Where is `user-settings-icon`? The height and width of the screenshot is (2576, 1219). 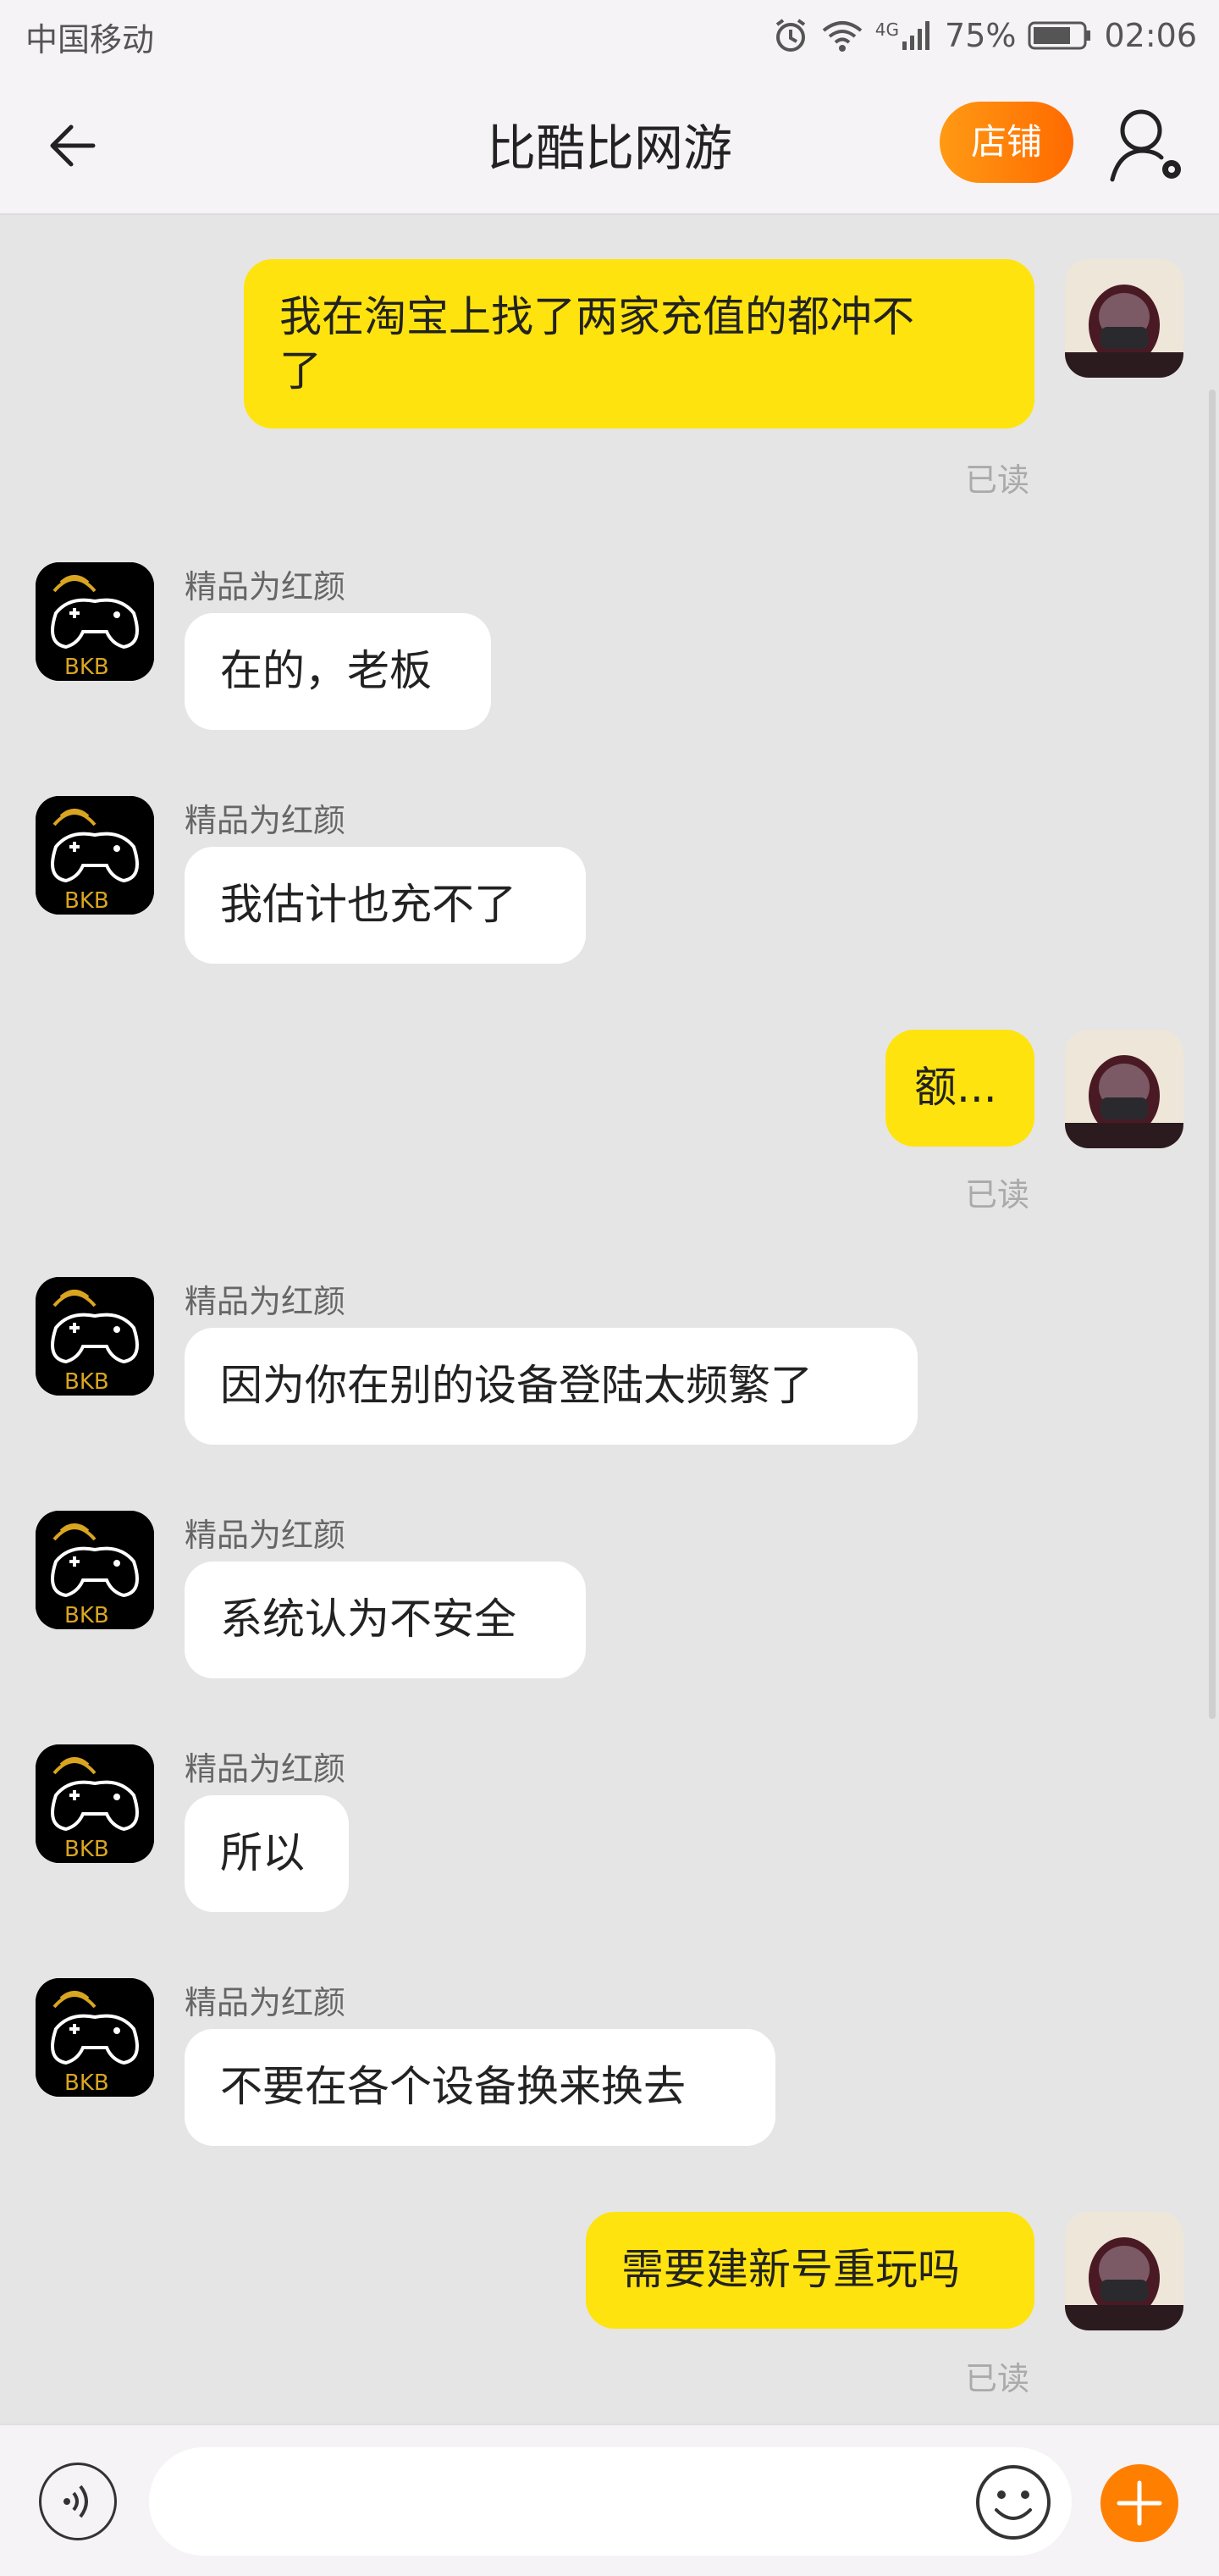 user-settings-icon is located at coordinates (1145, 145).